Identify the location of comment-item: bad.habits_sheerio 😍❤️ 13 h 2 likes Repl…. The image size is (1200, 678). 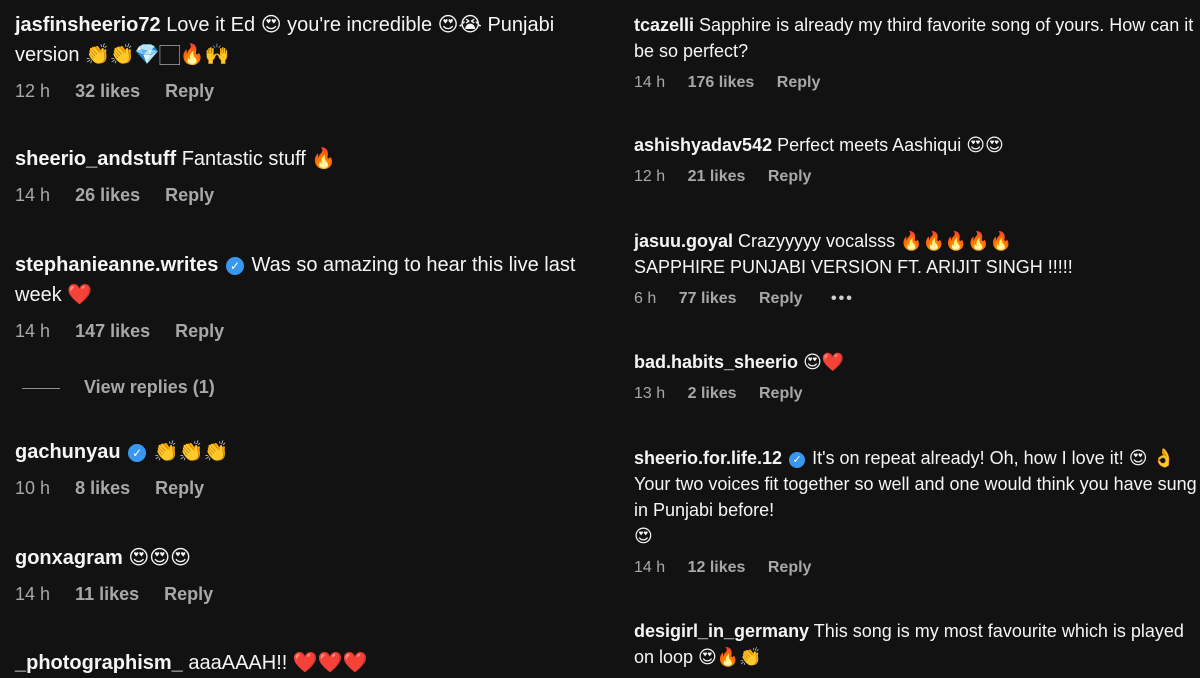
(917, 377).